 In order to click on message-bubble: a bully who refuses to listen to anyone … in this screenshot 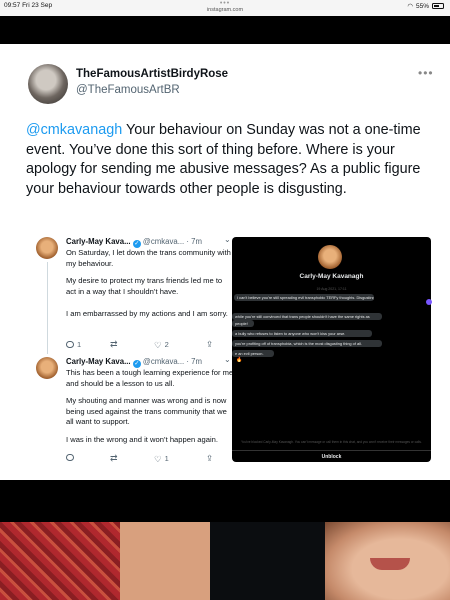, I will do `click(302, 334)`.